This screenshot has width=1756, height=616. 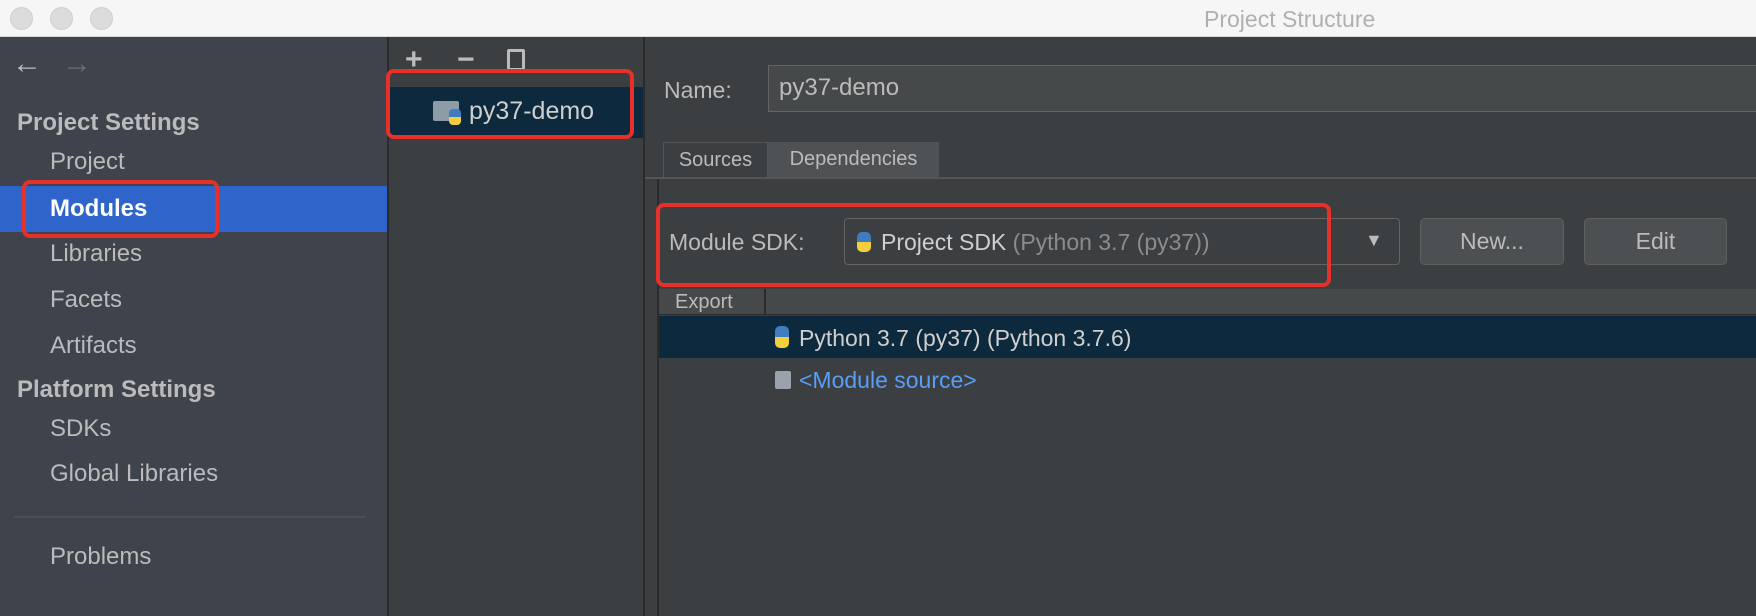 What do you see at coordinates (516, 60) in the screenshot?
I see `copy-icon` at bounding box center [516, 60].